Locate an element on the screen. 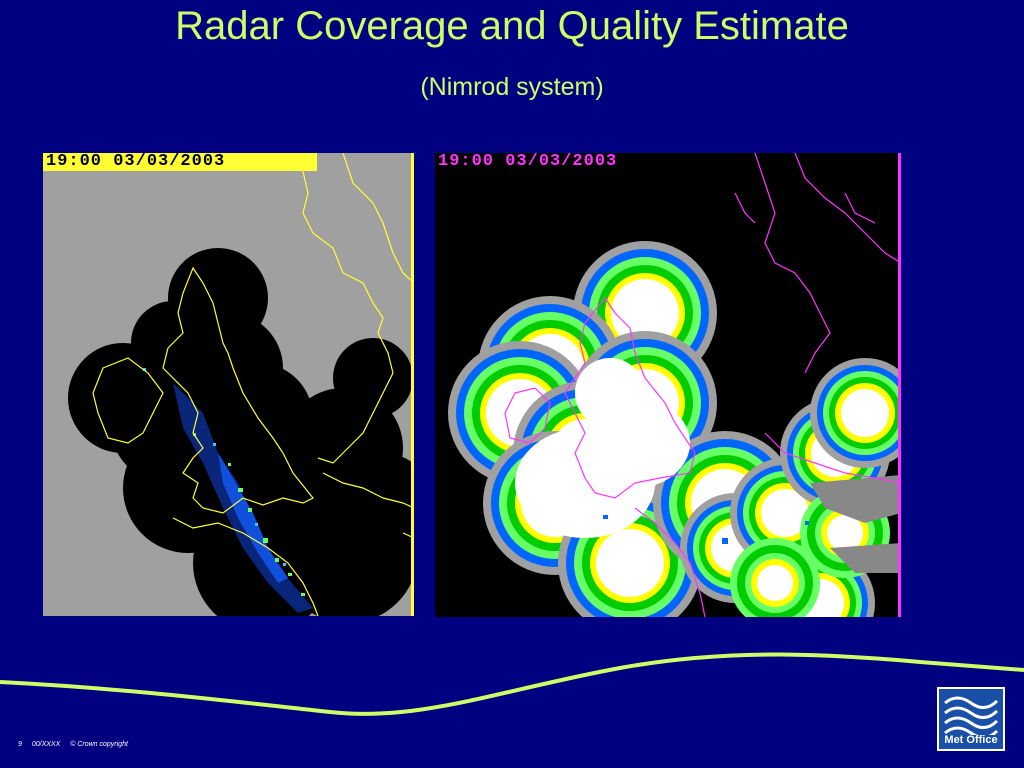  slide-footer: 9 00/XXXX © Crown copyright is located at coordinates (77, 744).